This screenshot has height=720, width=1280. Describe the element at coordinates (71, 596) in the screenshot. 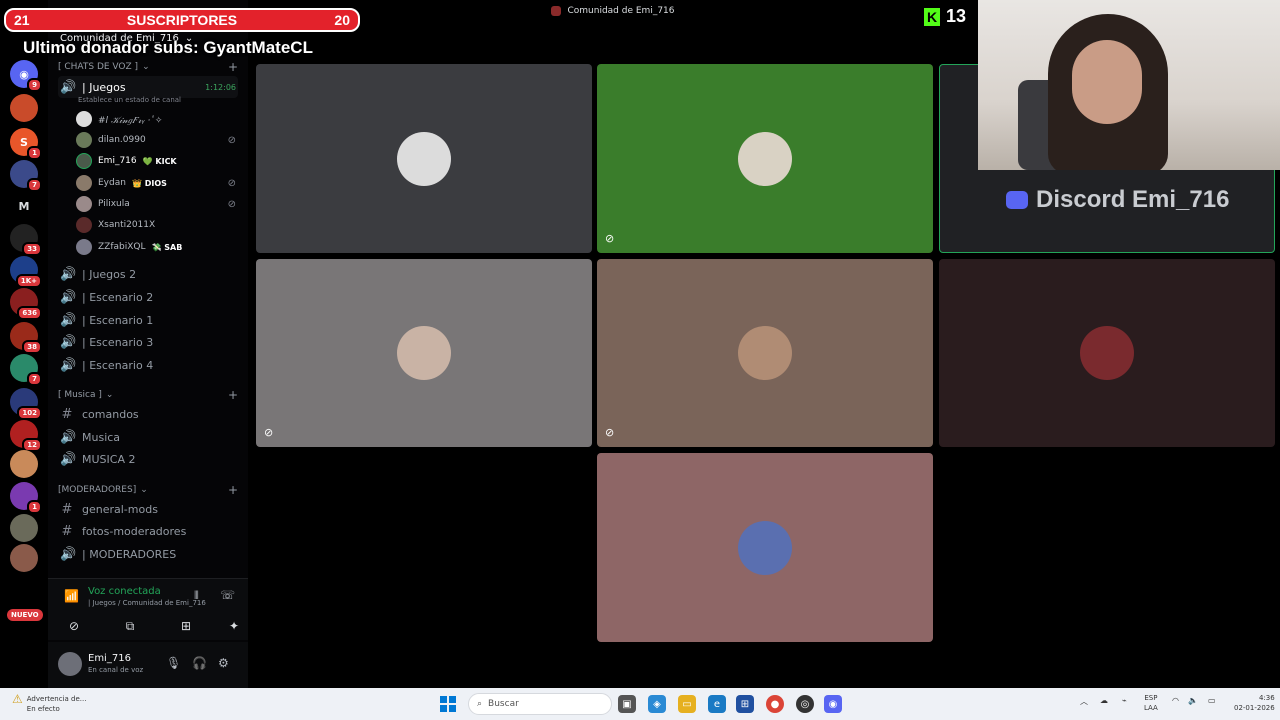

I see `signal-icon: 📶` at that location.